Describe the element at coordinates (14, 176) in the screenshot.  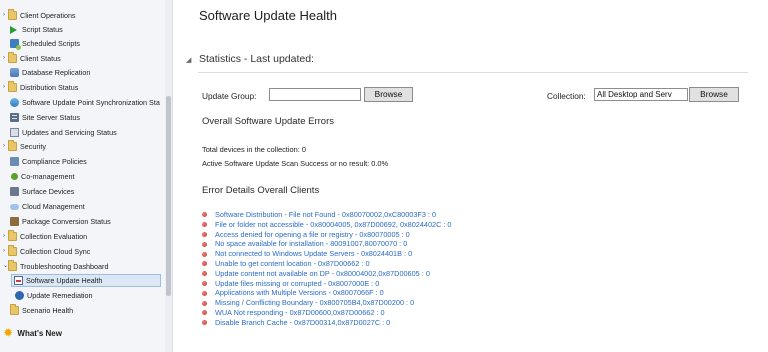
I see `co-management-icon` at that location.